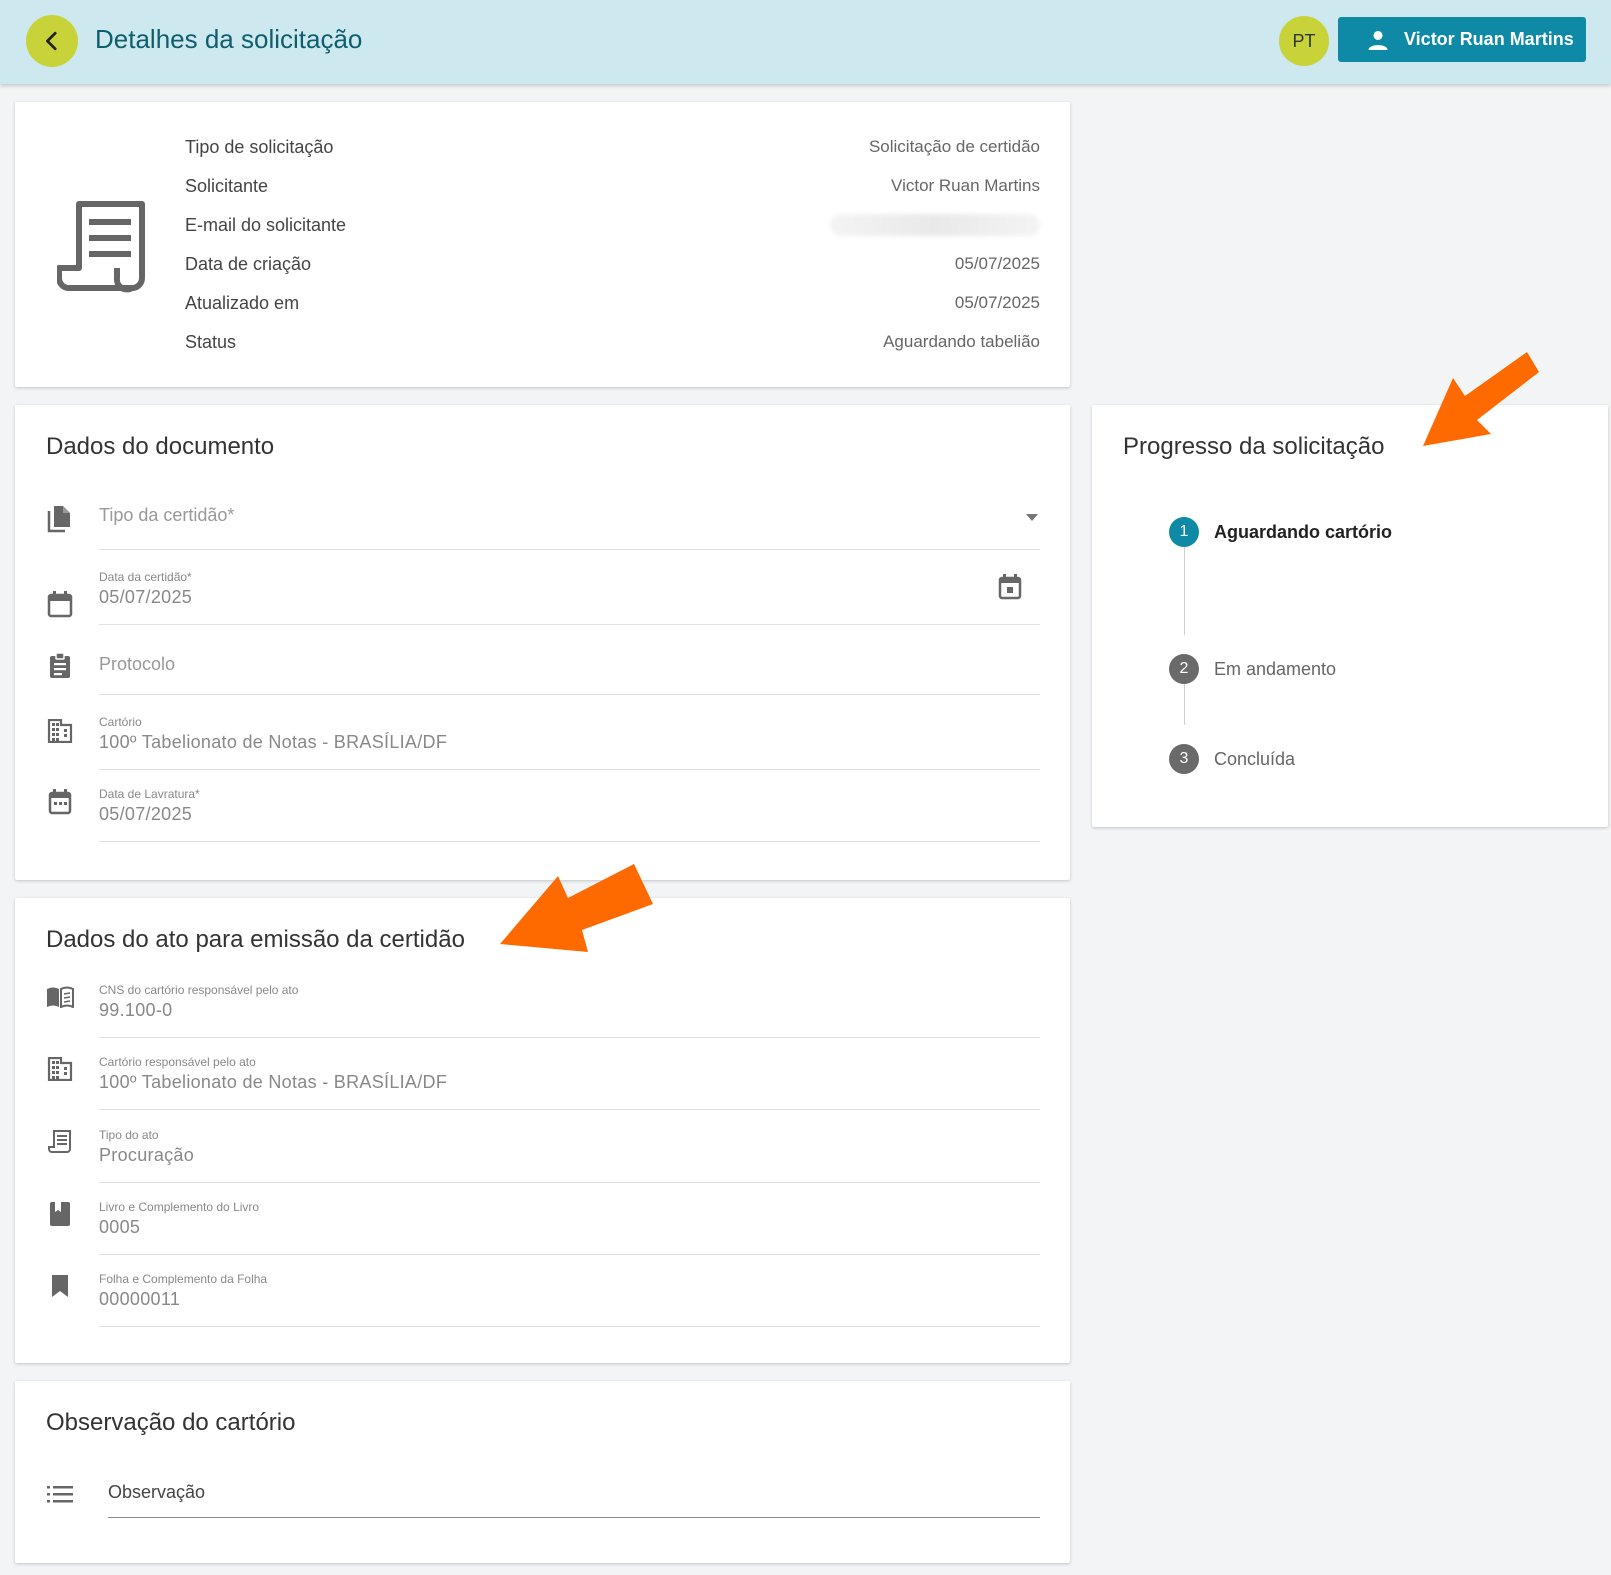 This screenshot has height=1575, width=1611. Describe the element at coordinates (1304, 41) in the screenshot. I see `language-badge: PT` at that location.